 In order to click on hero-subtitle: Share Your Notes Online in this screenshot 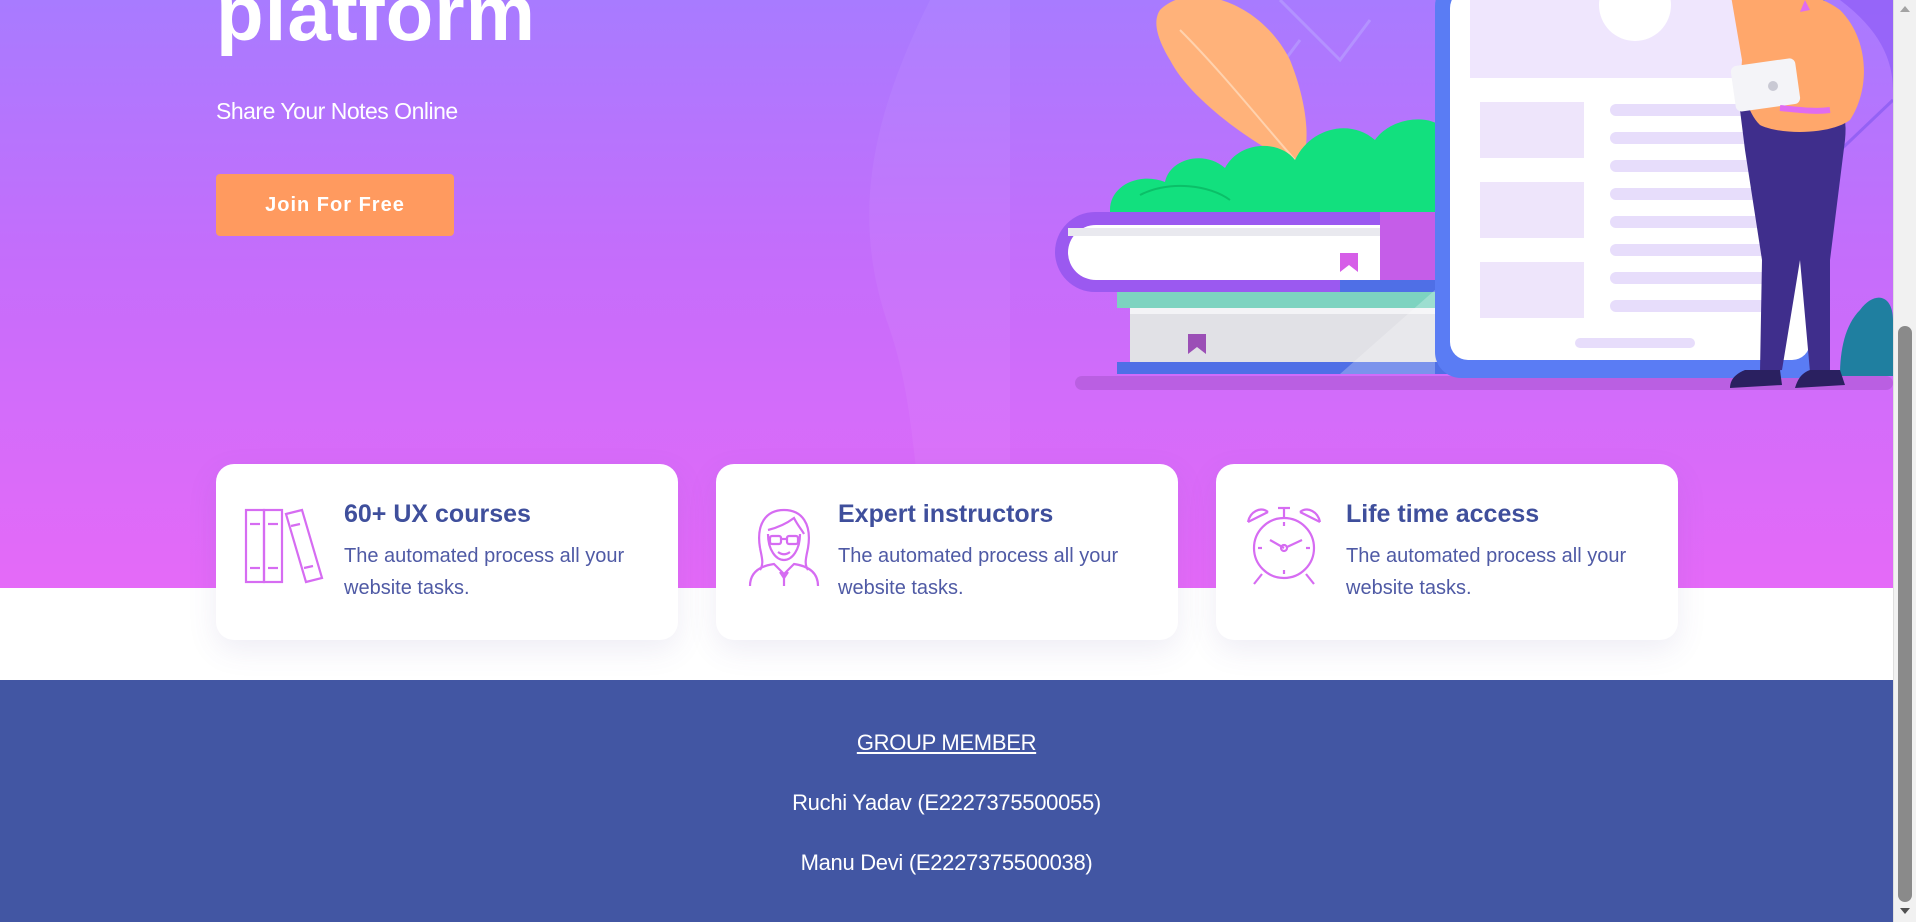, I will do `click(337, 111)`.